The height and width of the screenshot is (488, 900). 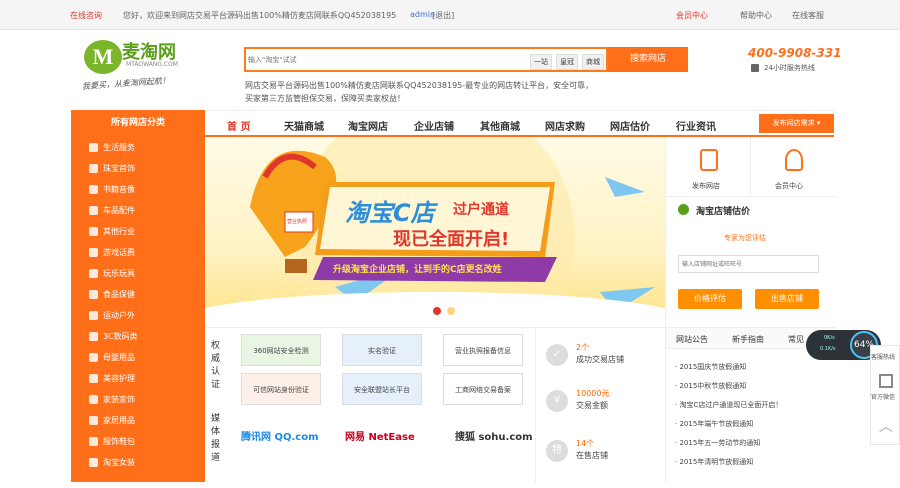 What do you see at coordinates (717, 443) in the screenshot?
I see `news-item: · 2015年五一劳动节的通知` at bounding box center [717, 443].